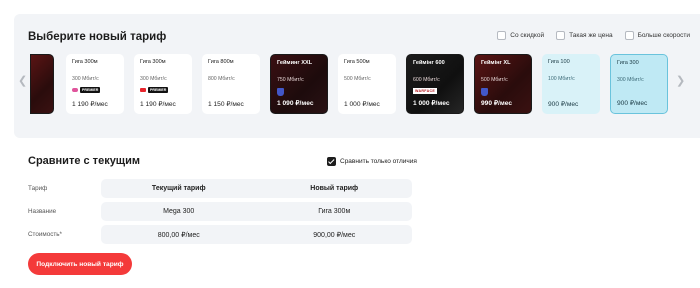  What do you see at coordinates (231, 84) in the screenshot?
I see `tariff-card: Гига 800м 800 Мбит/с 1 150 ₽/мес` at bounding box center [231, 84].